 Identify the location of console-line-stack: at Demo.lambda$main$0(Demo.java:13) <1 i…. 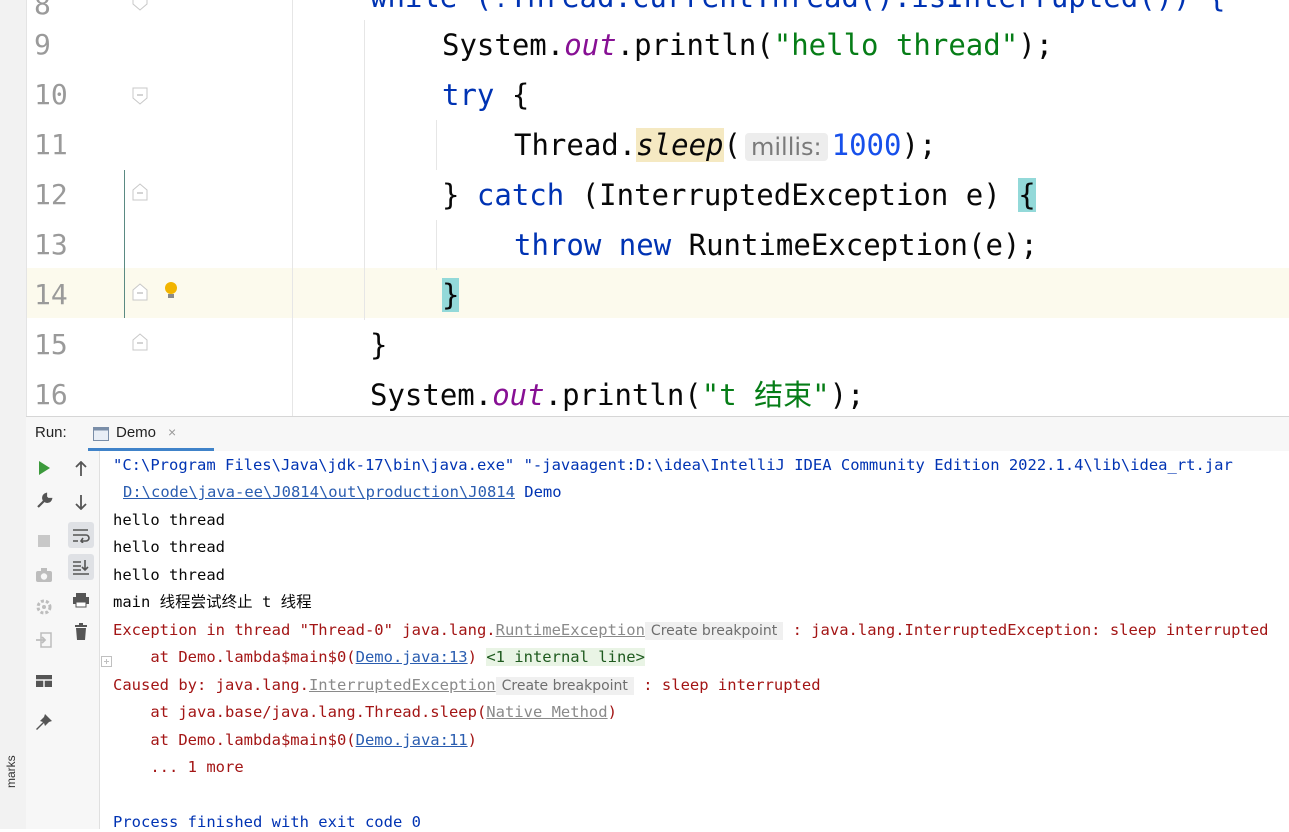
(379, 657).